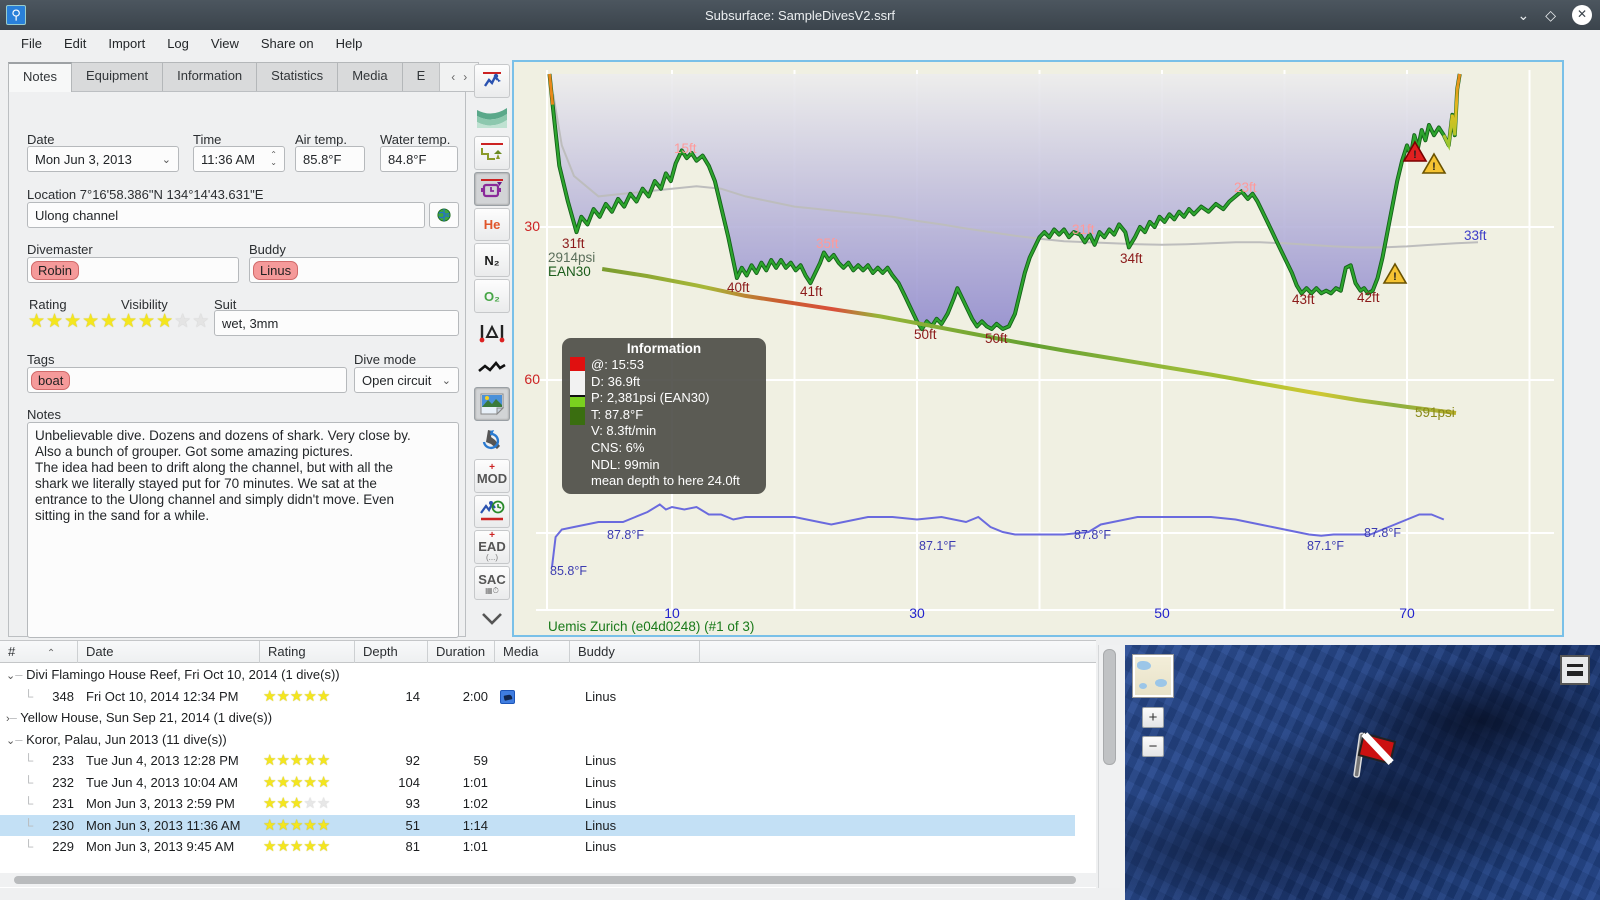 The image size is (1600, 900). Describe the element at coordinates (492, 260) in the screenshot. I see `nitrogen-icon: N₂` at that location.